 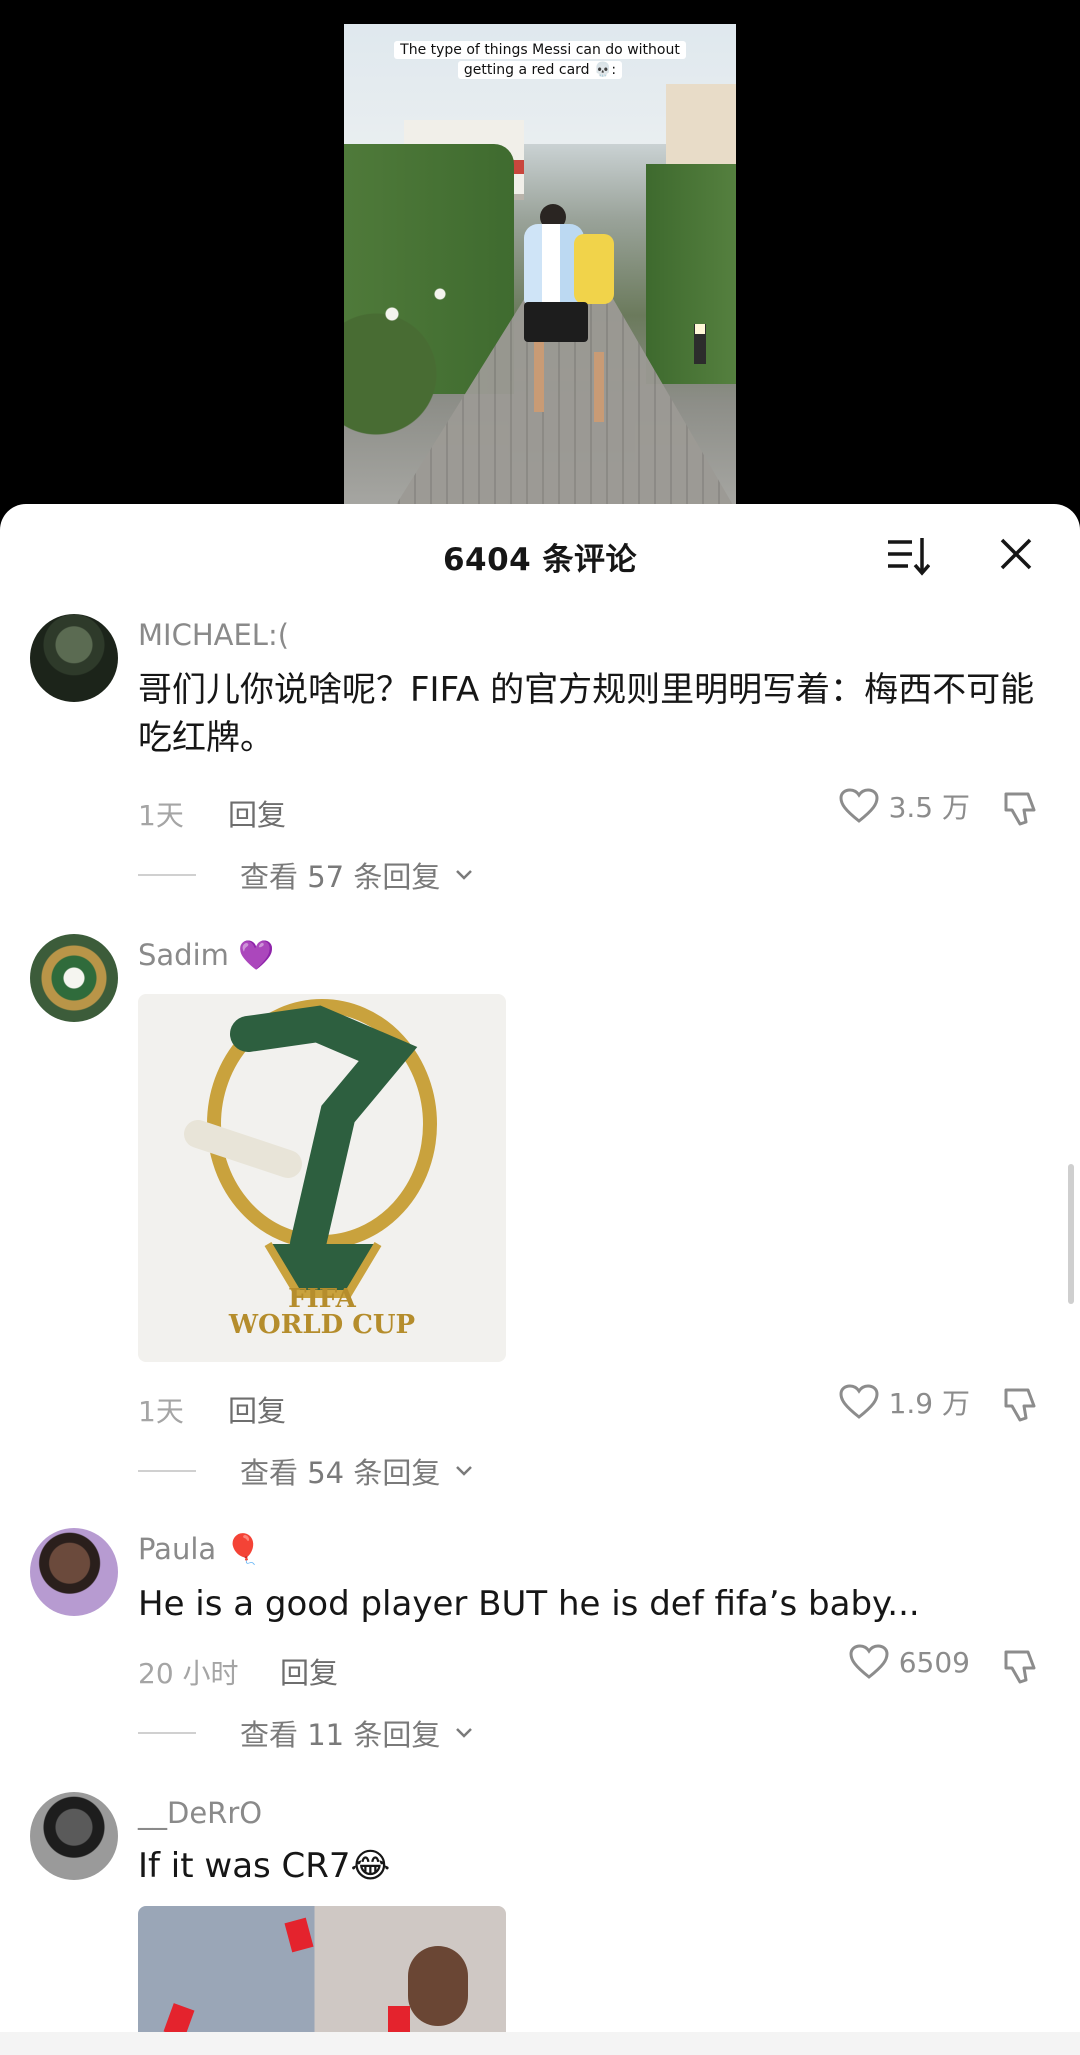 What do you see at coordinates (929, 1403) in the screenshot?
I see `like-count: 1.9 万` at bounding box center [929, 1403].